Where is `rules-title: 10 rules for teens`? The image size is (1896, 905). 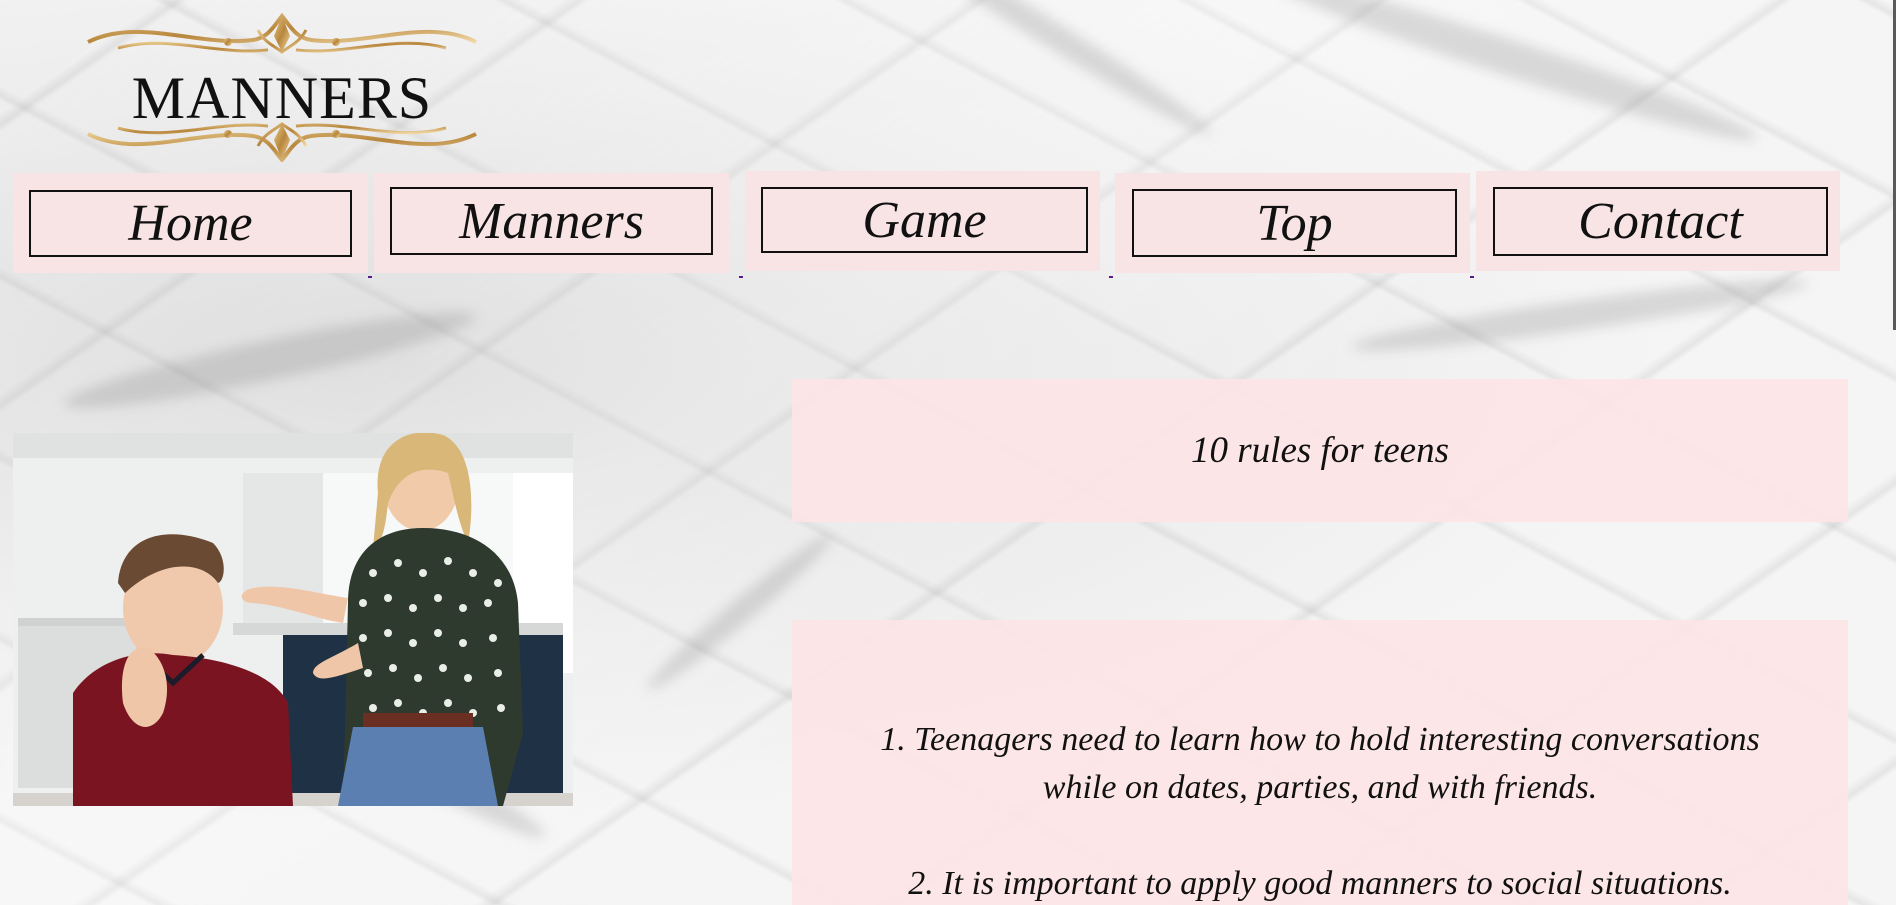
rules-title: 10 rules for teens is located at coordinates (1320, 450).